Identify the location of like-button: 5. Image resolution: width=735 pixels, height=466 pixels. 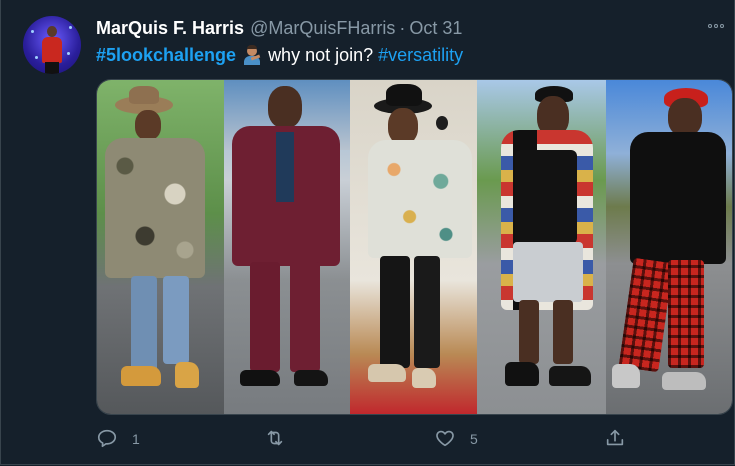
(456, 439).